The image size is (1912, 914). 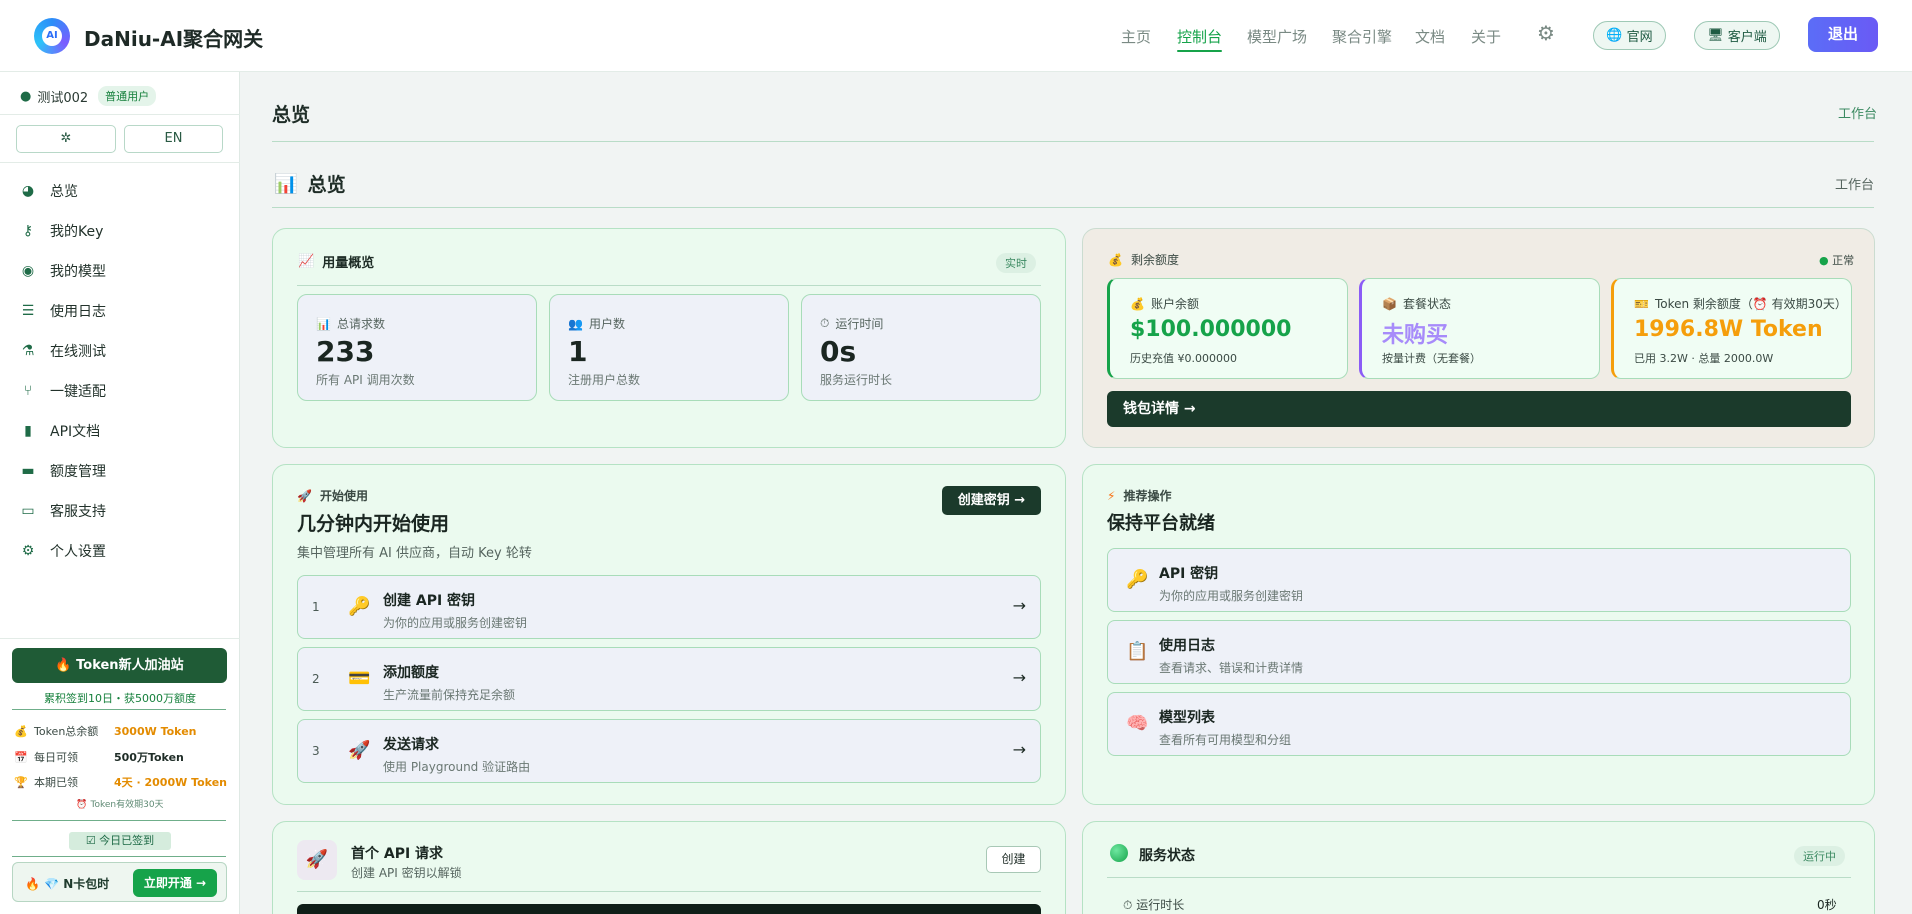 I want to click on nav-home: 主页, so click(x=1136, y=36).